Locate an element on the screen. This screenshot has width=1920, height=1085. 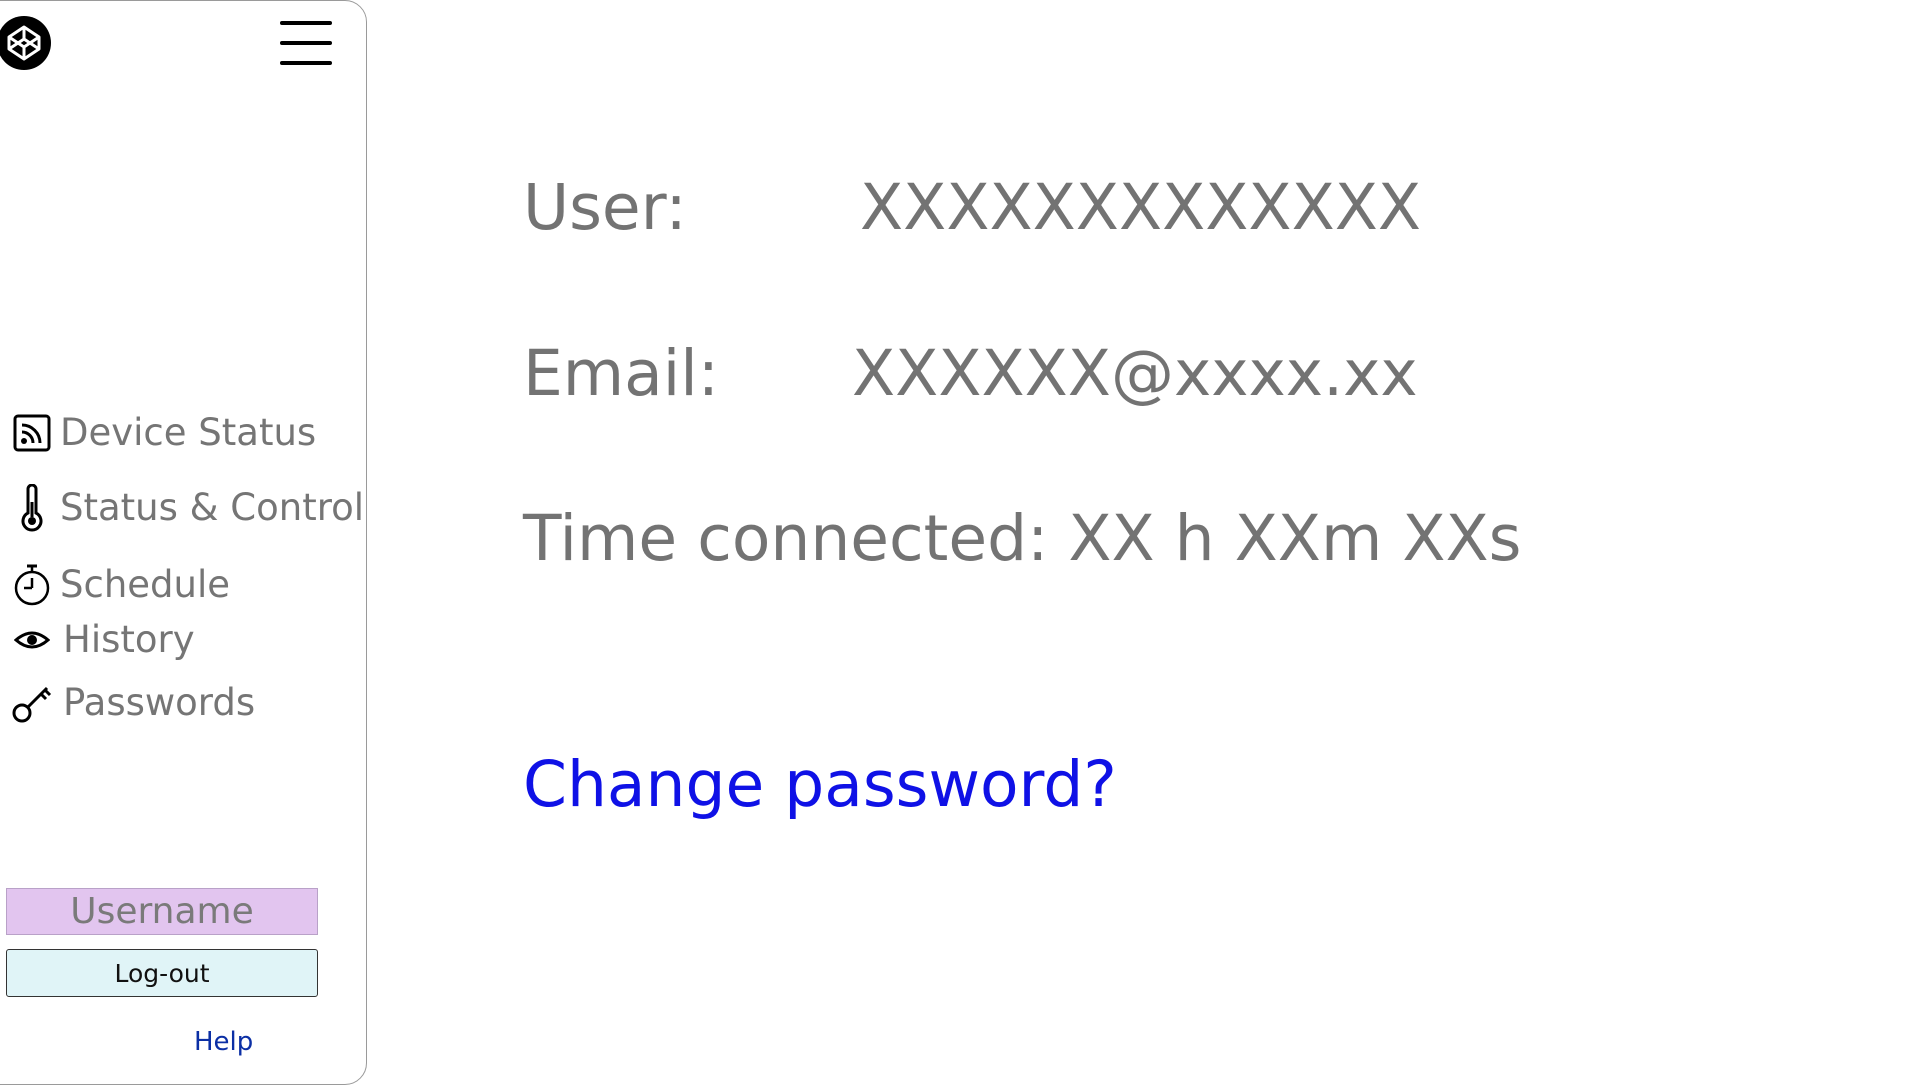
stopwatch-icon is located at coordinates (32, 585).